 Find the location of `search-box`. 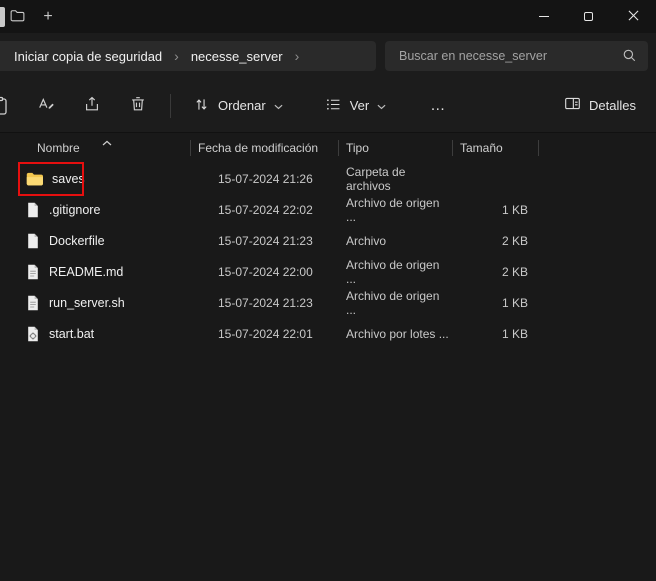

search-box is located at coordinates (516, 56).